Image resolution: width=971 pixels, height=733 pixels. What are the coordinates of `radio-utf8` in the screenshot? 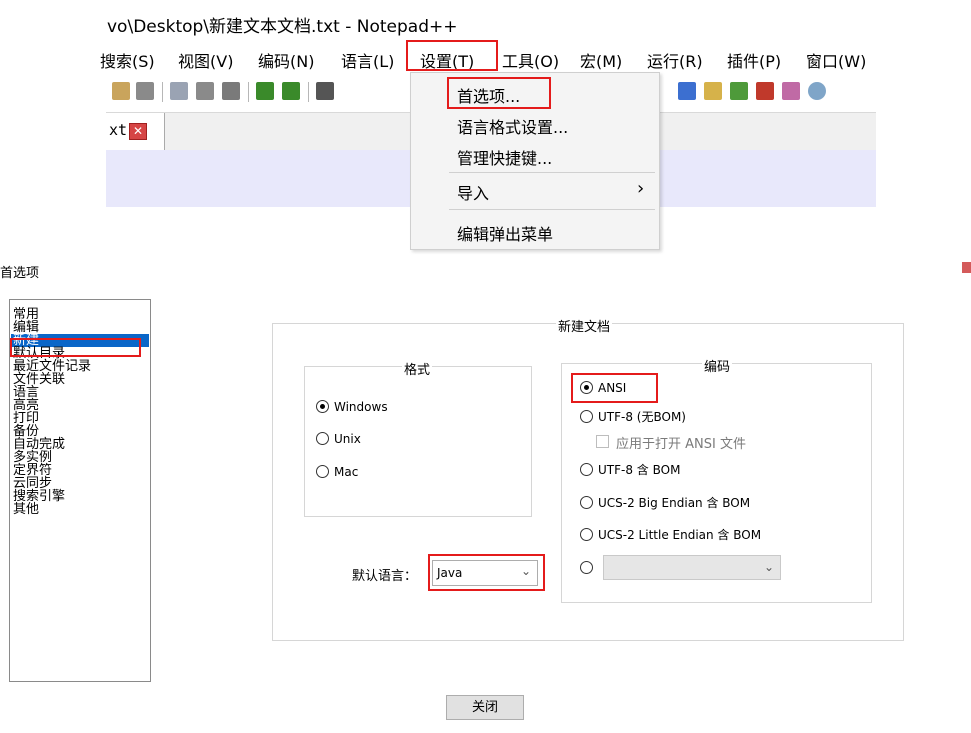 It's located at (586, 416).